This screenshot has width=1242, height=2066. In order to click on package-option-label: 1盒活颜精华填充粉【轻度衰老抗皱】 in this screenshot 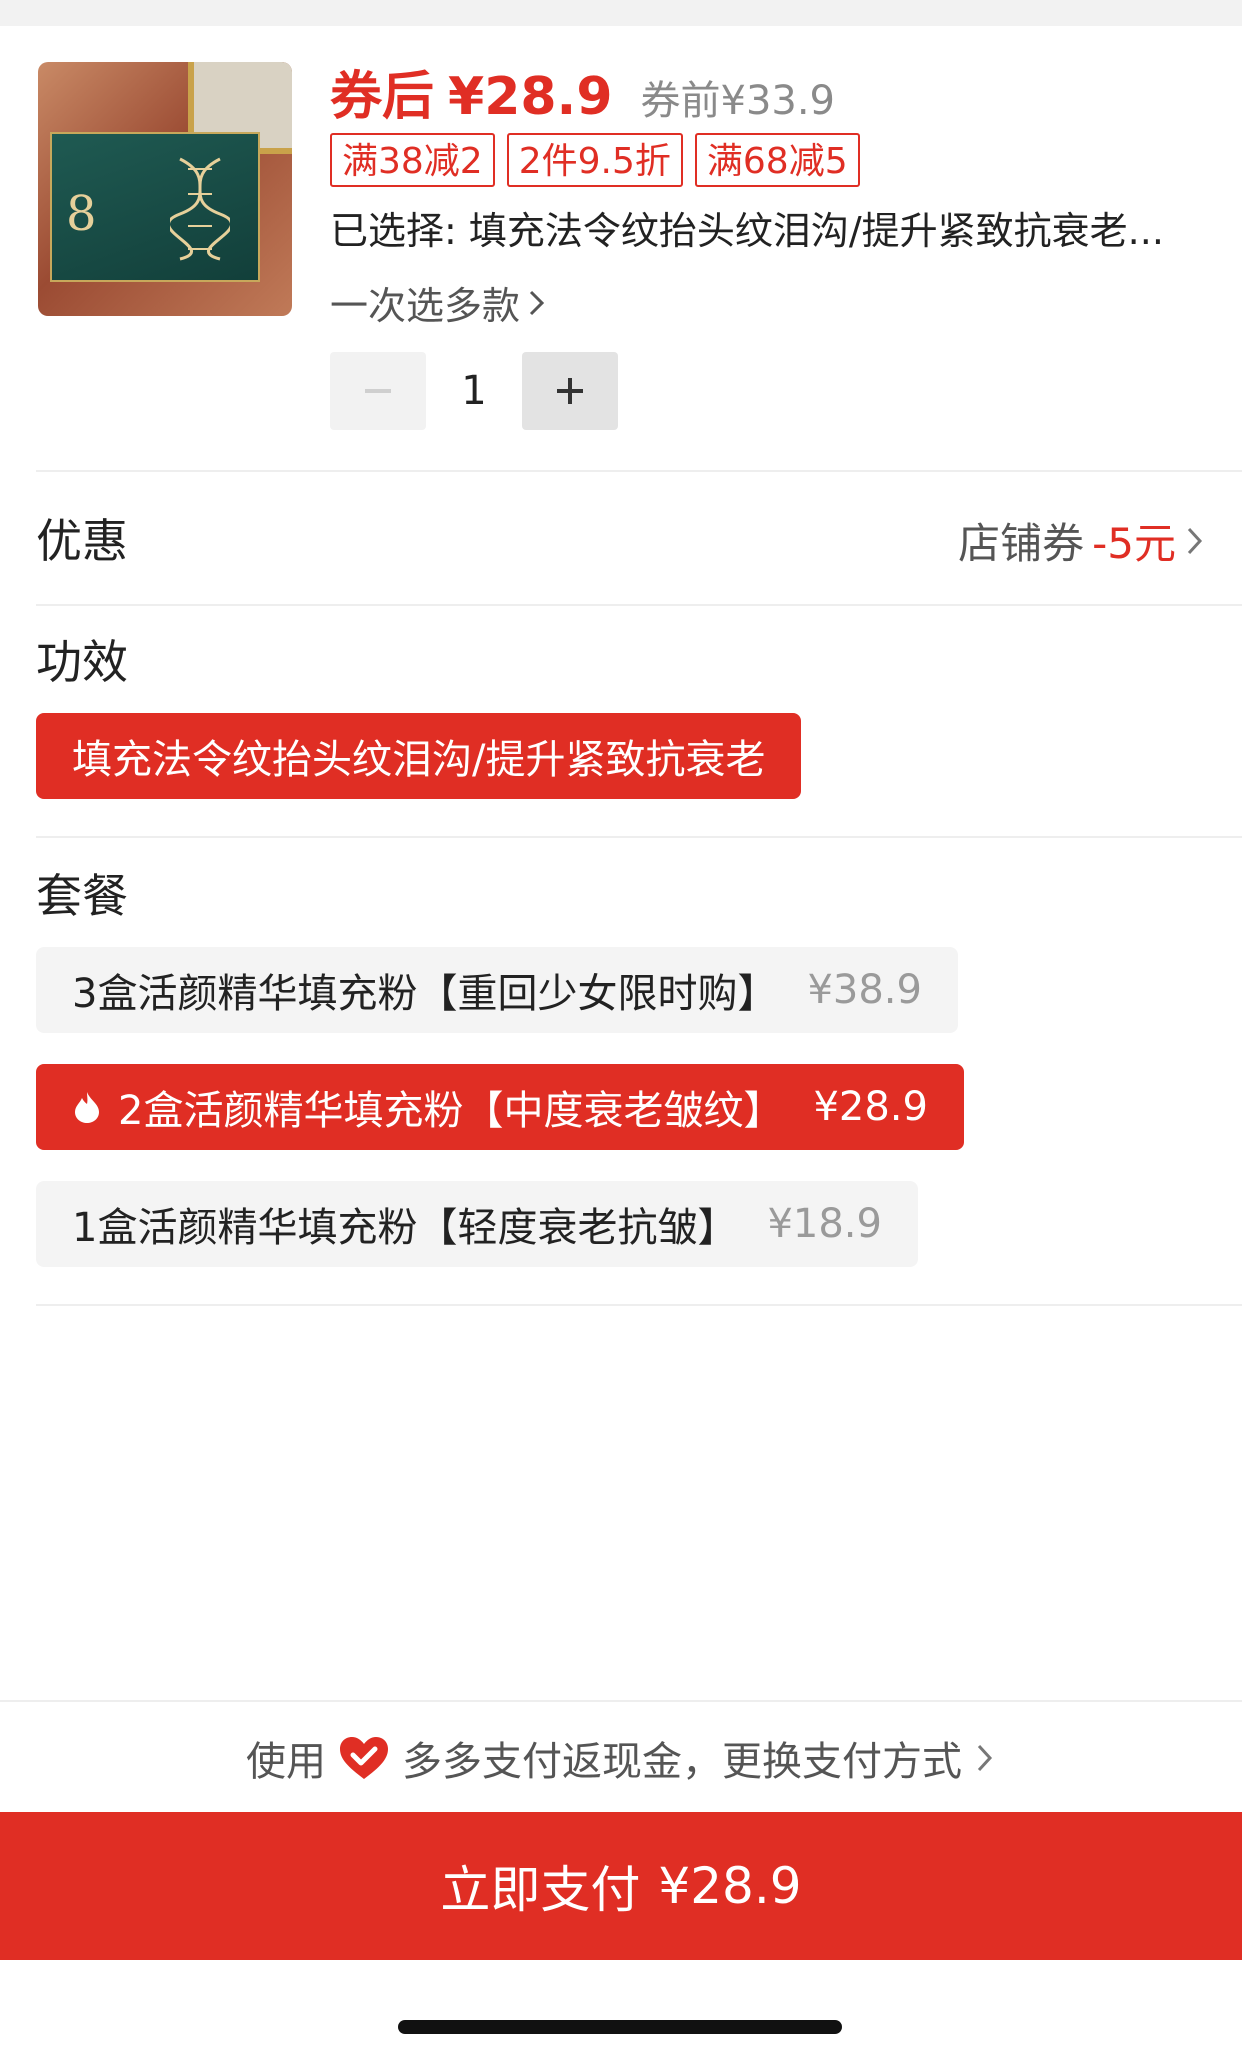, I will do `click(405, 1228)`.